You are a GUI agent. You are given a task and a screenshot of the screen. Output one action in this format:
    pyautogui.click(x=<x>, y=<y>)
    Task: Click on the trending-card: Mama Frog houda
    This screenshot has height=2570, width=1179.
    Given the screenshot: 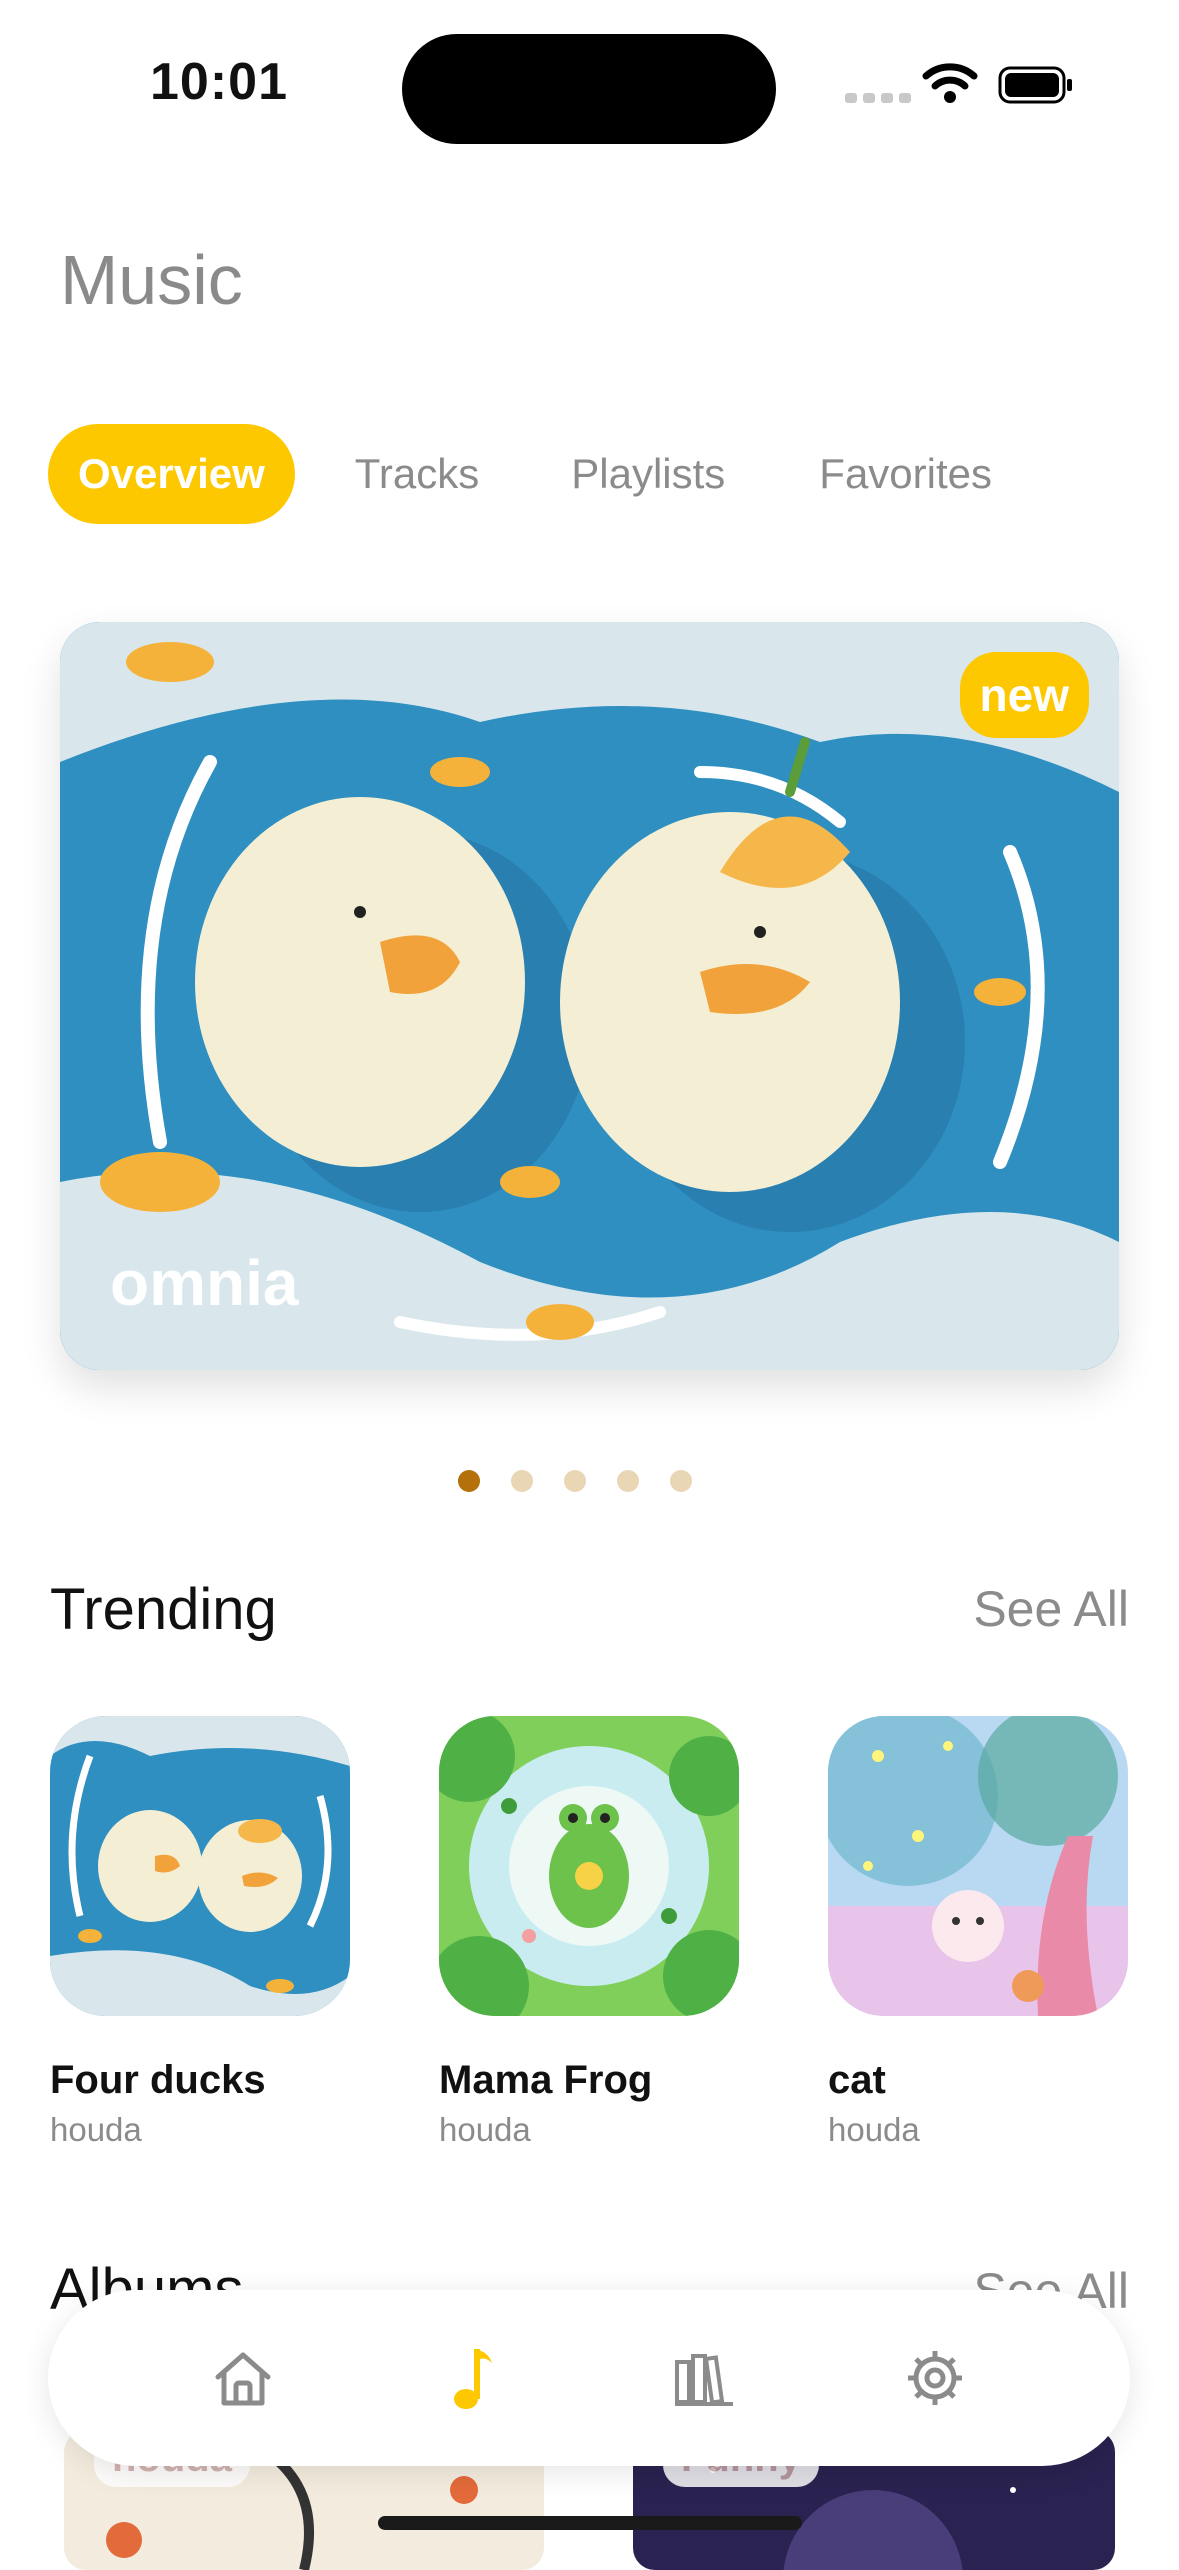 What is the action you would take?
    pyautogui.click(x=589, y=1932)
    